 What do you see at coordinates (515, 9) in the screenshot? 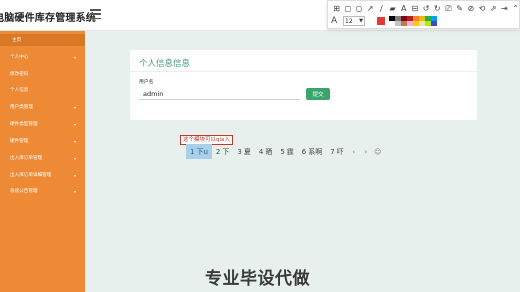
I see `collapse-icon: ⌃` at bounding box center [515, 9].